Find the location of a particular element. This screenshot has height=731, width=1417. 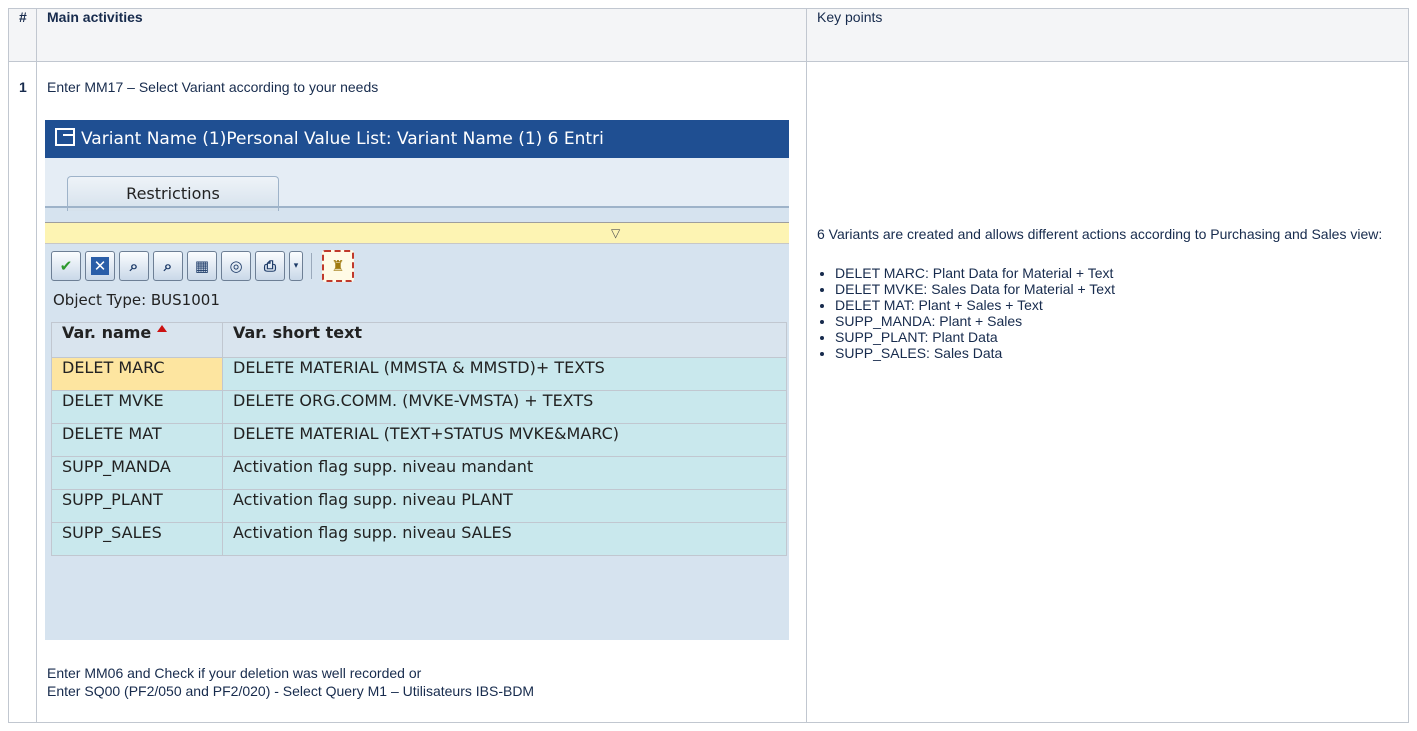

list-item: SUPP_MANDA: Plant + Sales is located at coordinates (1116, 321).